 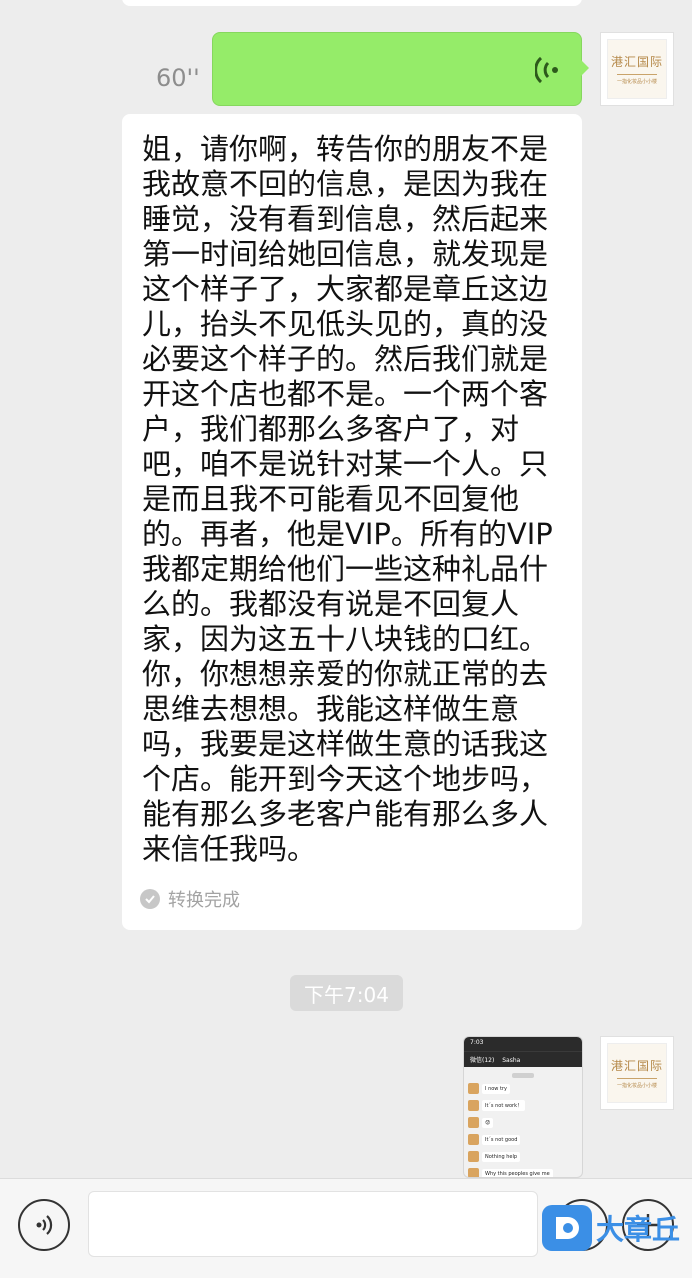 What do you see at coordinates (352, 3) in the screenshot?
I see `previous-message-bubble` at bounding box center [352, 3].